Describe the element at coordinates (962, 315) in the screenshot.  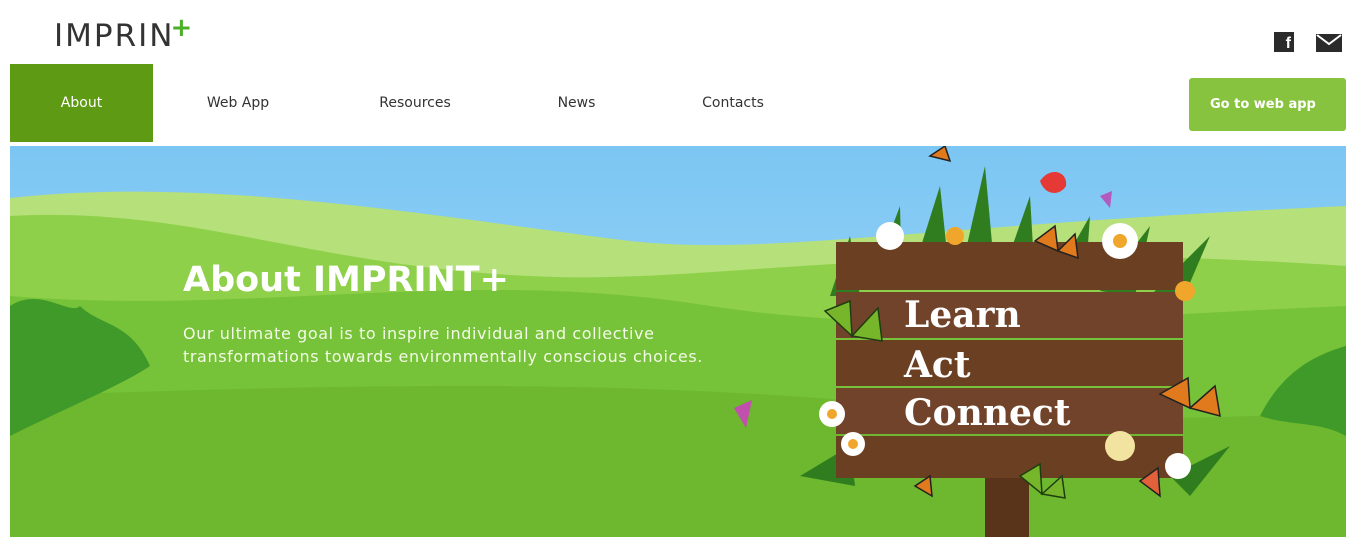
I see `sign-word-learn: Learn` at that location.